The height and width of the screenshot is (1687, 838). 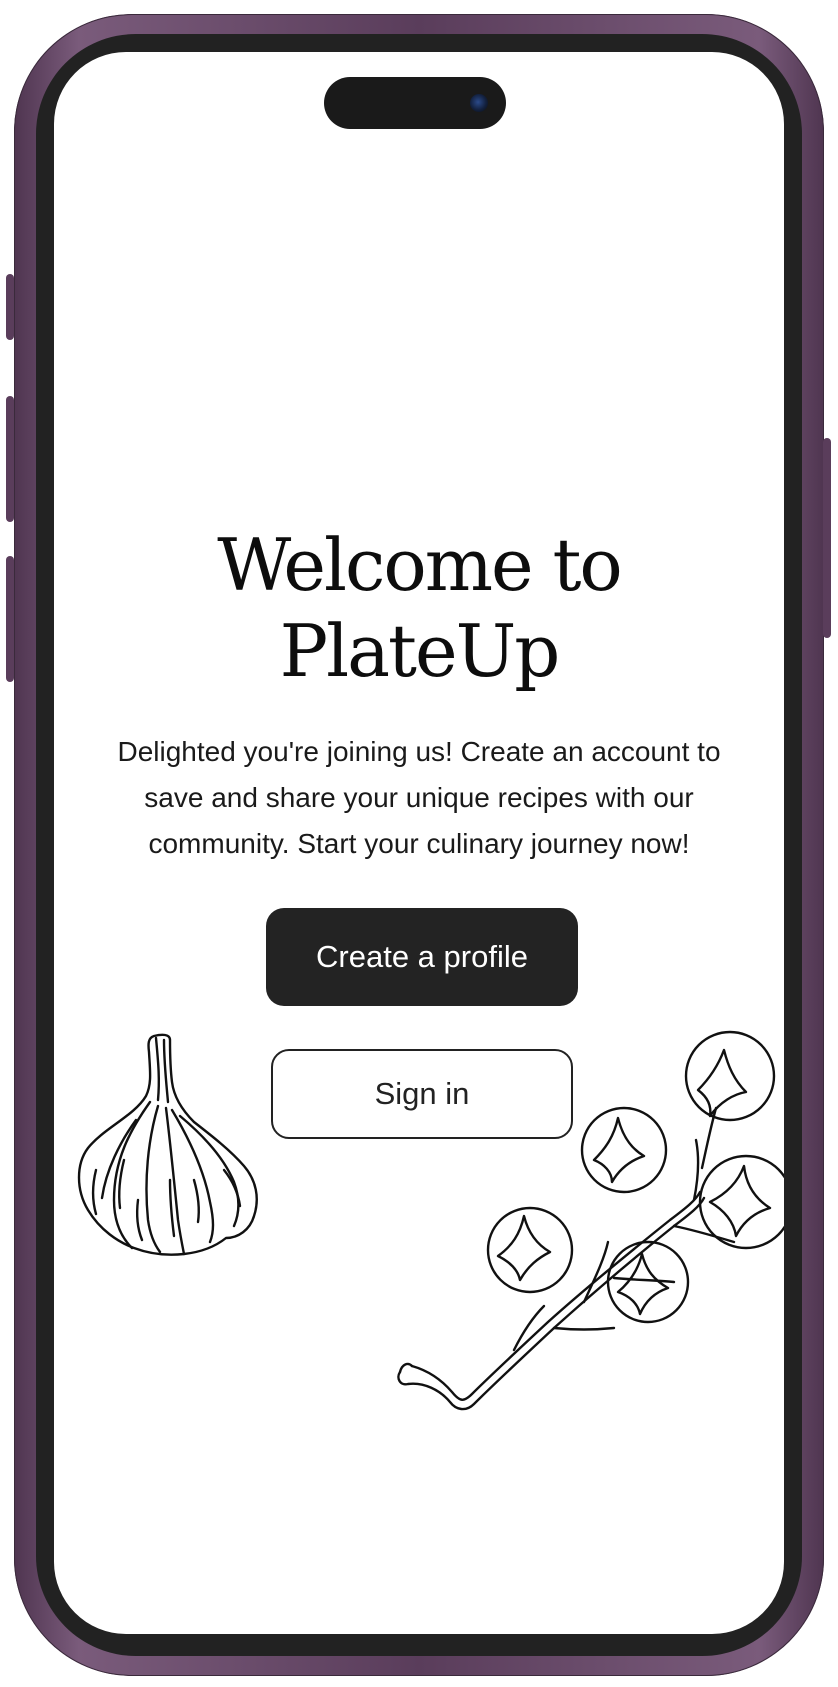 I want to click on cherry-tomatoes-icon, so click(x=590, y=1220).